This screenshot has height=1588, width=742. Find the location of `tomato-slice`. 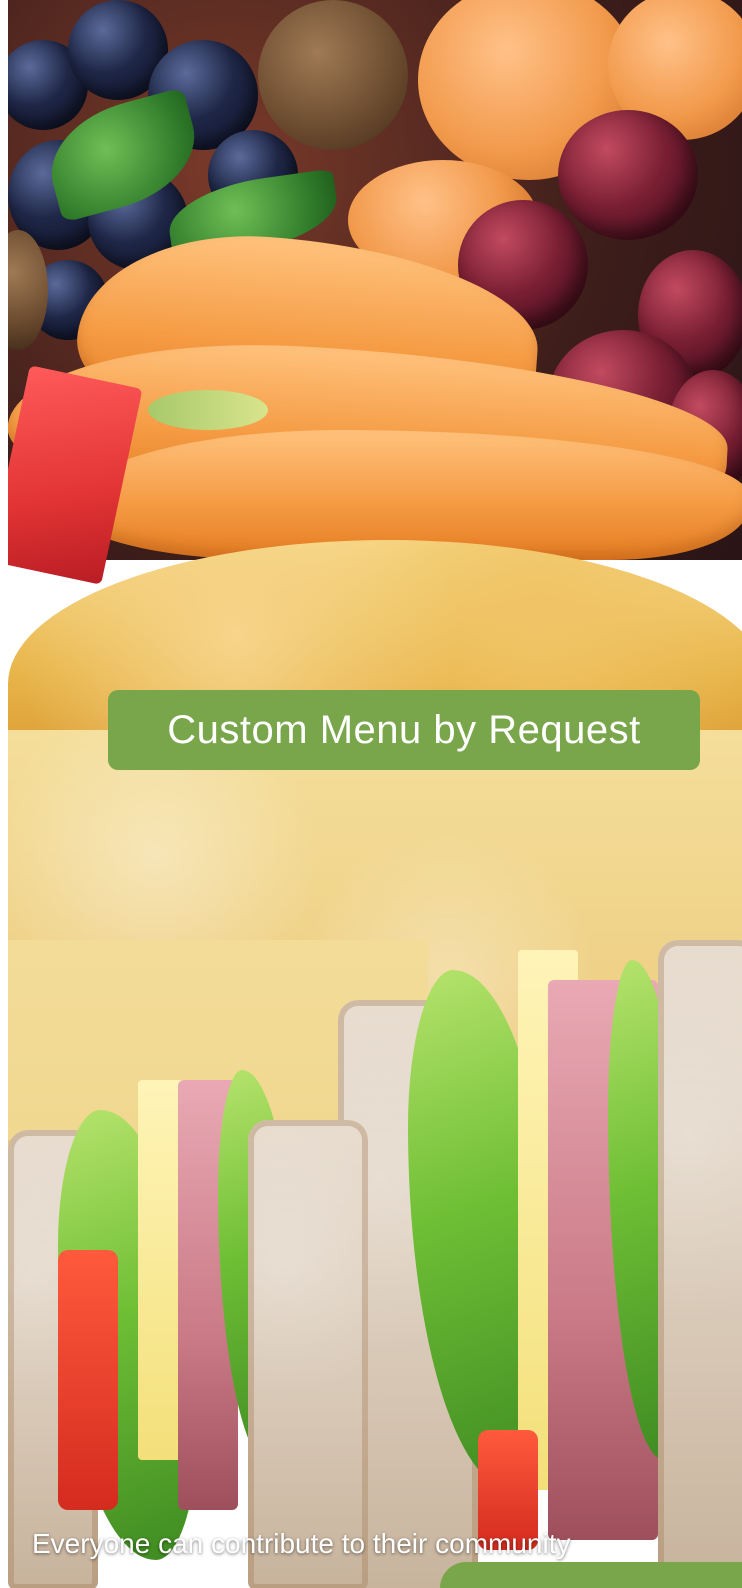

tomato-slice is located at coordinates (88, 1380).